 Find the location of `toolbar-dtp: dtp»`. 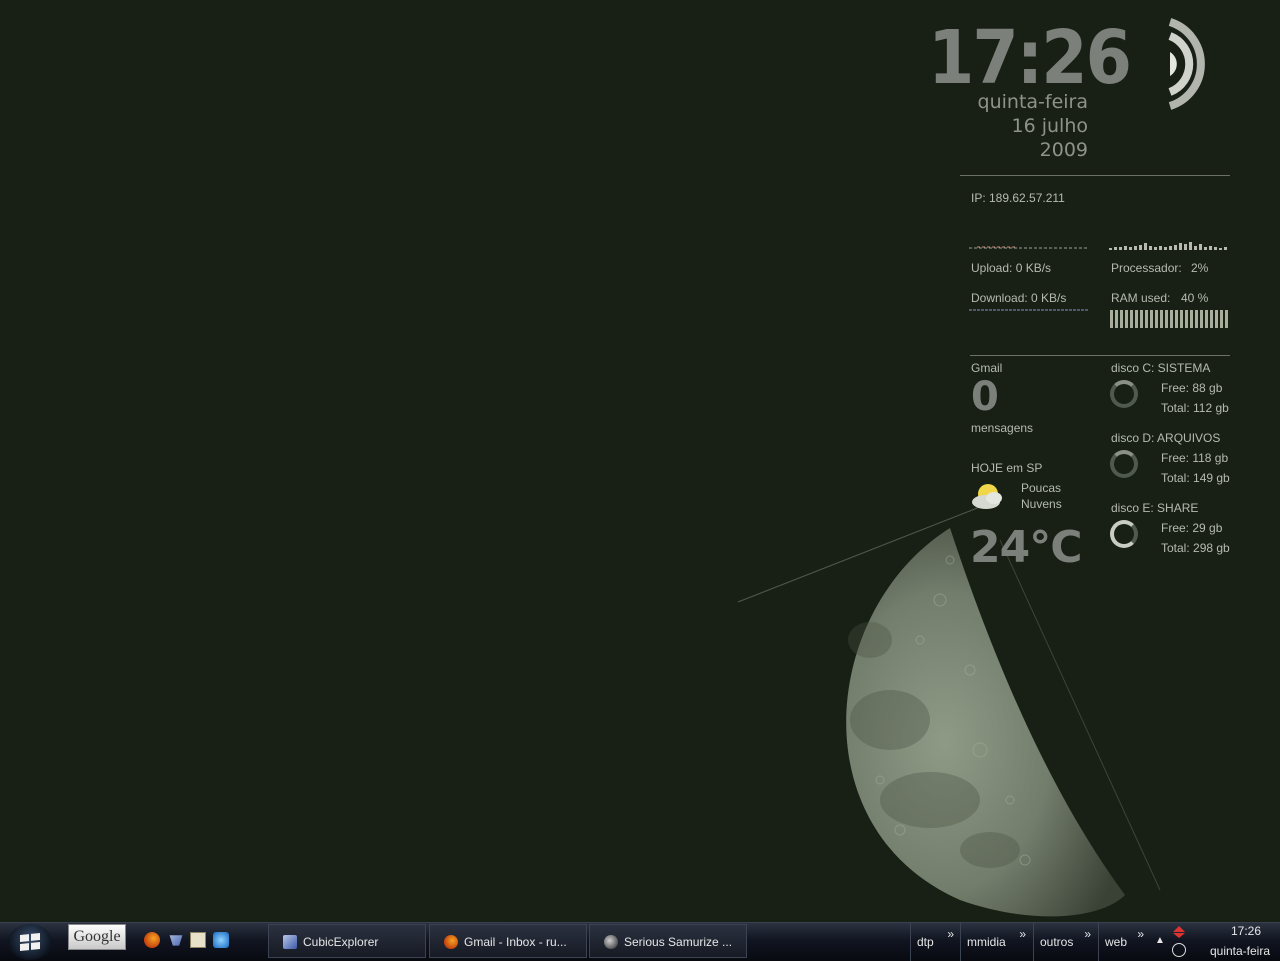

toolbar-dtp: dtp» is located at coordinates (934, 942).